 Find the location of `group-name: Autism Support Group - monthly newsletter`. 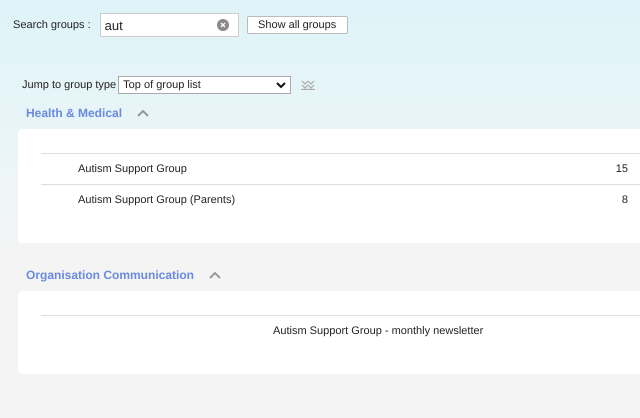

group-name: Autism Support Group - monthly newsletter is located at coordinates (428, 331).